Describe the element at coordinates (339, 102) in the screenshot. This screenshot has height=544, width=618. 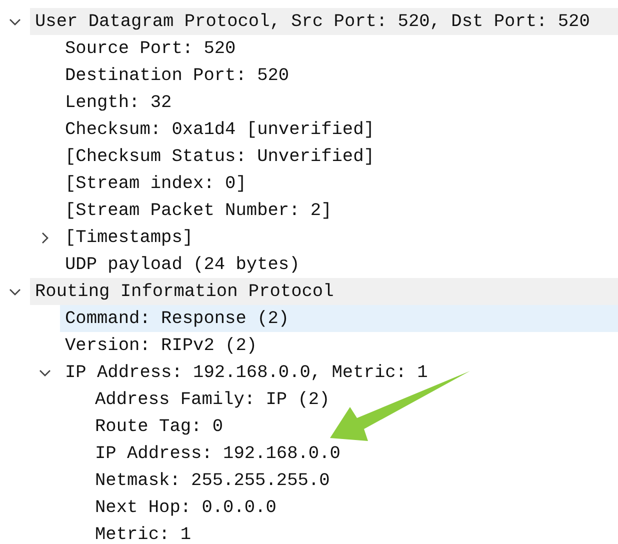
I see `tree-item: Length: 32` at that location.